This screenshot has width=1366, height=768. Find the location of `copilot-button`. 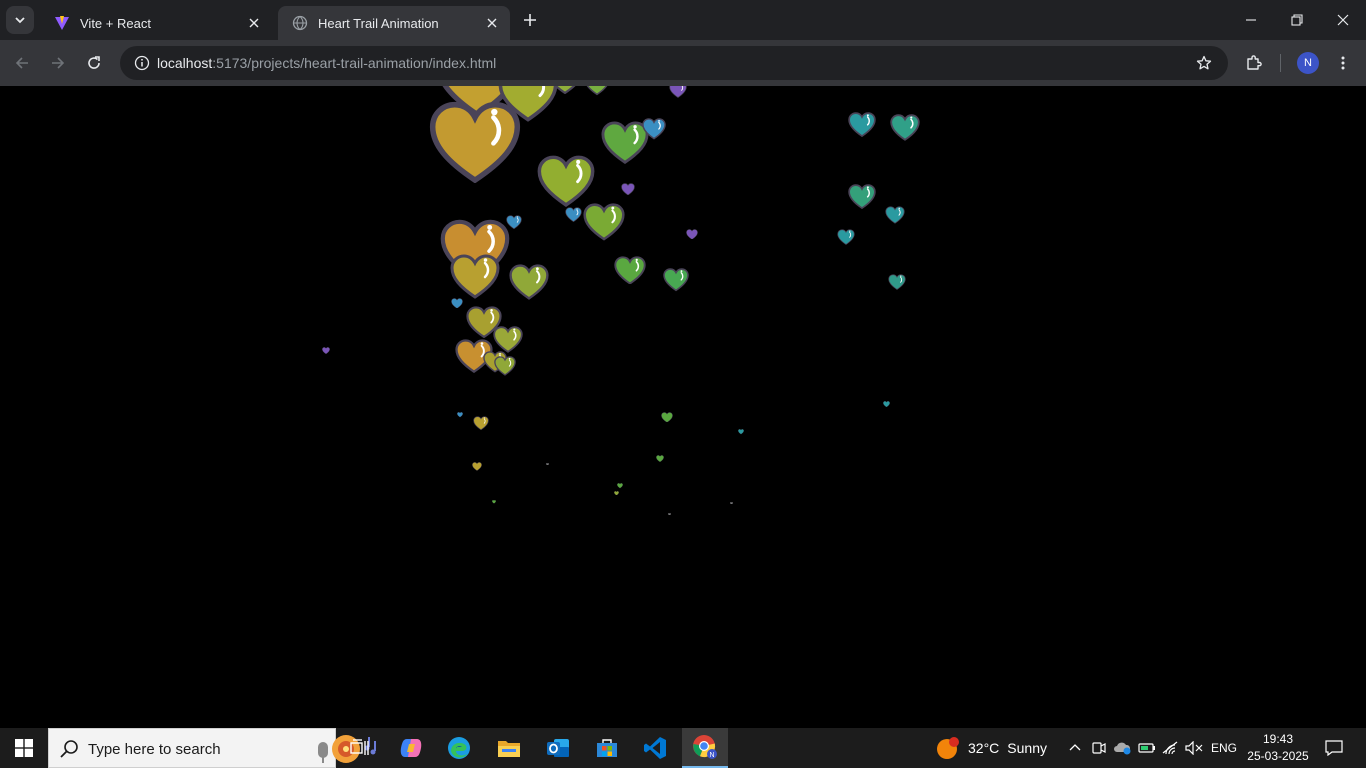

copilot-button is located at coordinates (411, 748).